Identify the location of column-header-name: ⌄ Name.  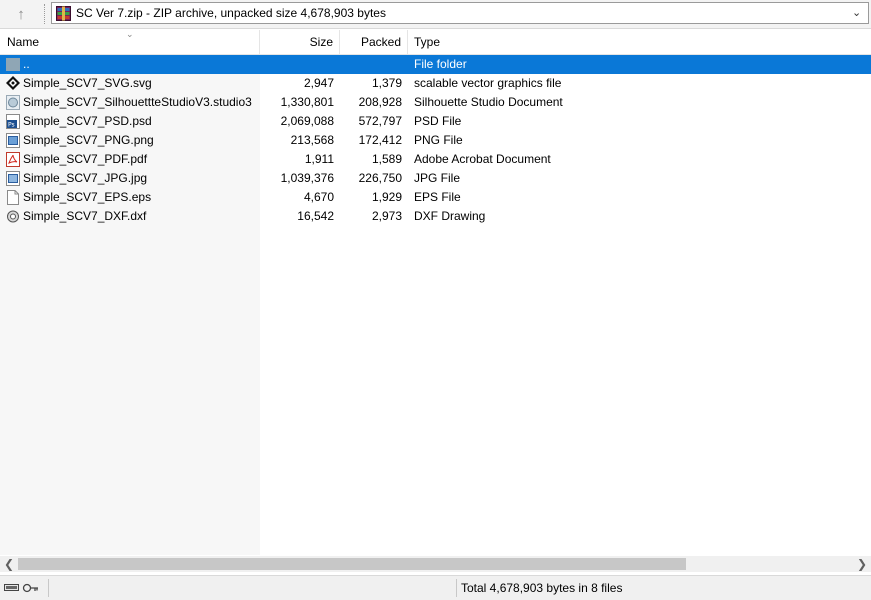
(130, 41).